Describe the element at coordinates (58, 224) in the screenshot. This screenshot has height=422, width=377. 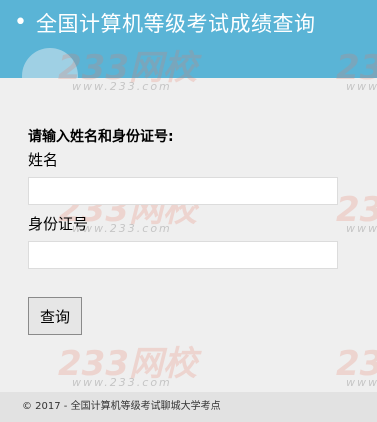
I see `id-number-label: 身份证号` at that location.